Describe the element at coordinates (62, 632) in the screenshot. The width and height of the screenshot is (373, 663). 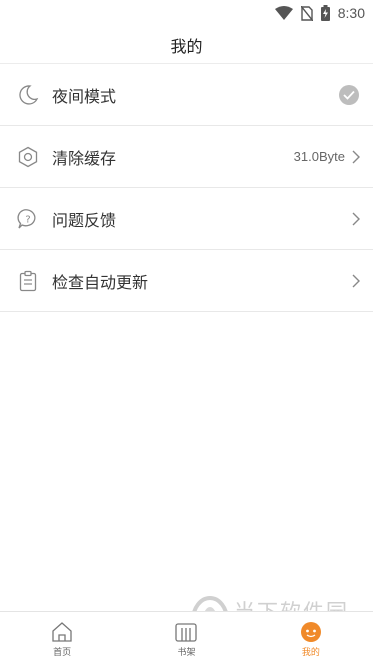
I see `home-icon` at that location.